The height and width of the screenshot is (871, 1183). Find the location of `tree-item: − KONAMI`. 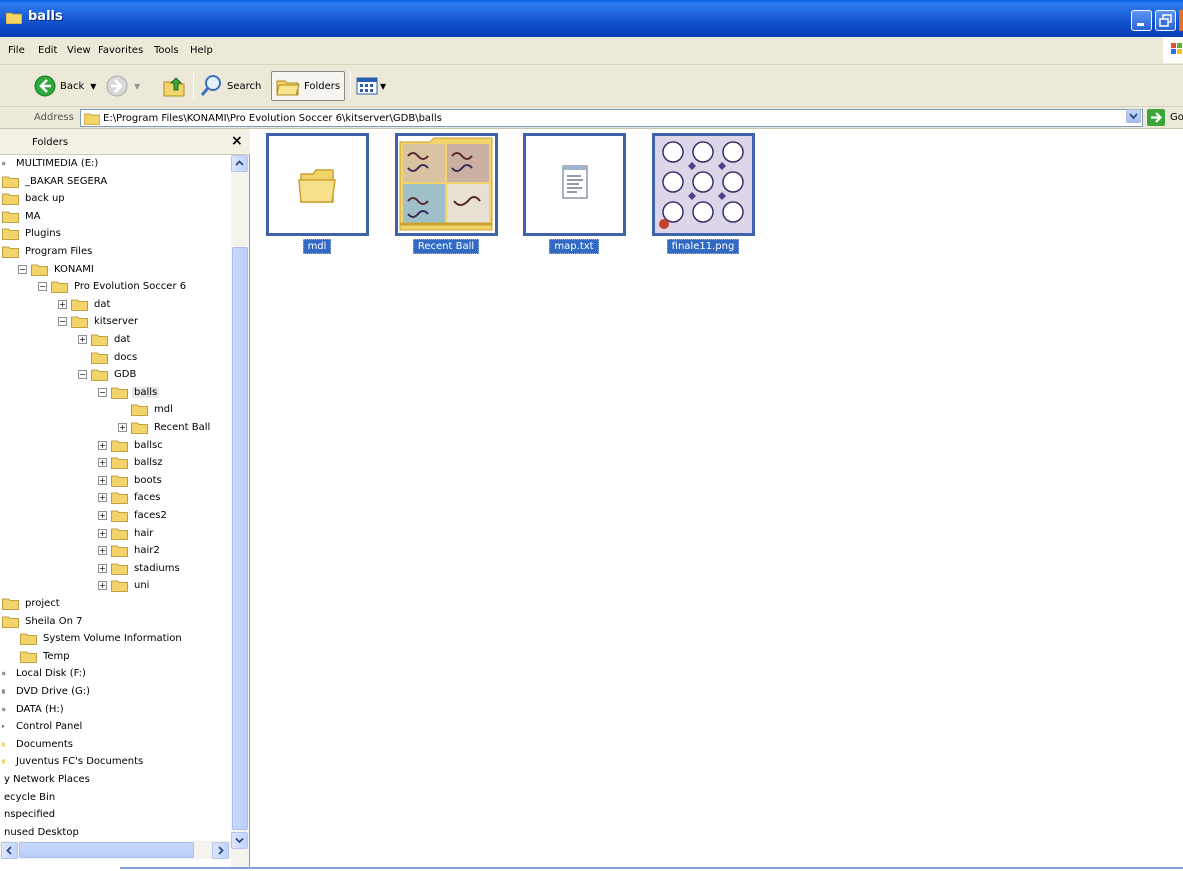

tree-item: − KONAMI is located at coordinates (57, 269).